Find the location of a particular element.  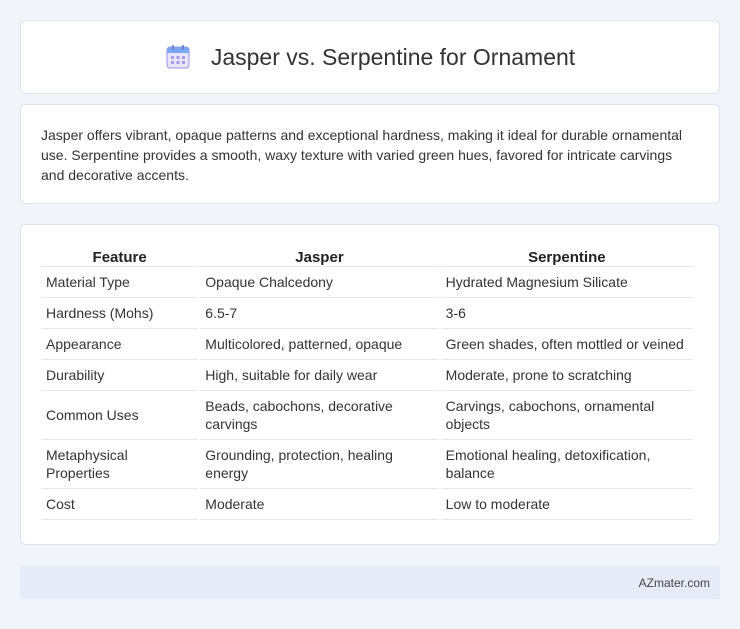

header-feature: Feature is located at coordinates (120, 256).